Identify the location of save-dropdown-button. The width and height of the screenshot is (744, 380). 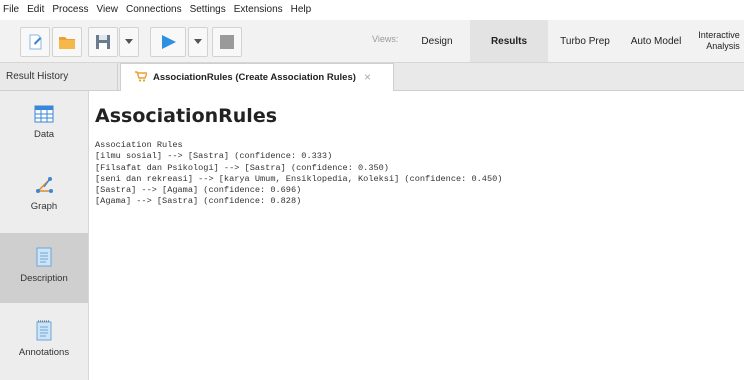
(129, 42).